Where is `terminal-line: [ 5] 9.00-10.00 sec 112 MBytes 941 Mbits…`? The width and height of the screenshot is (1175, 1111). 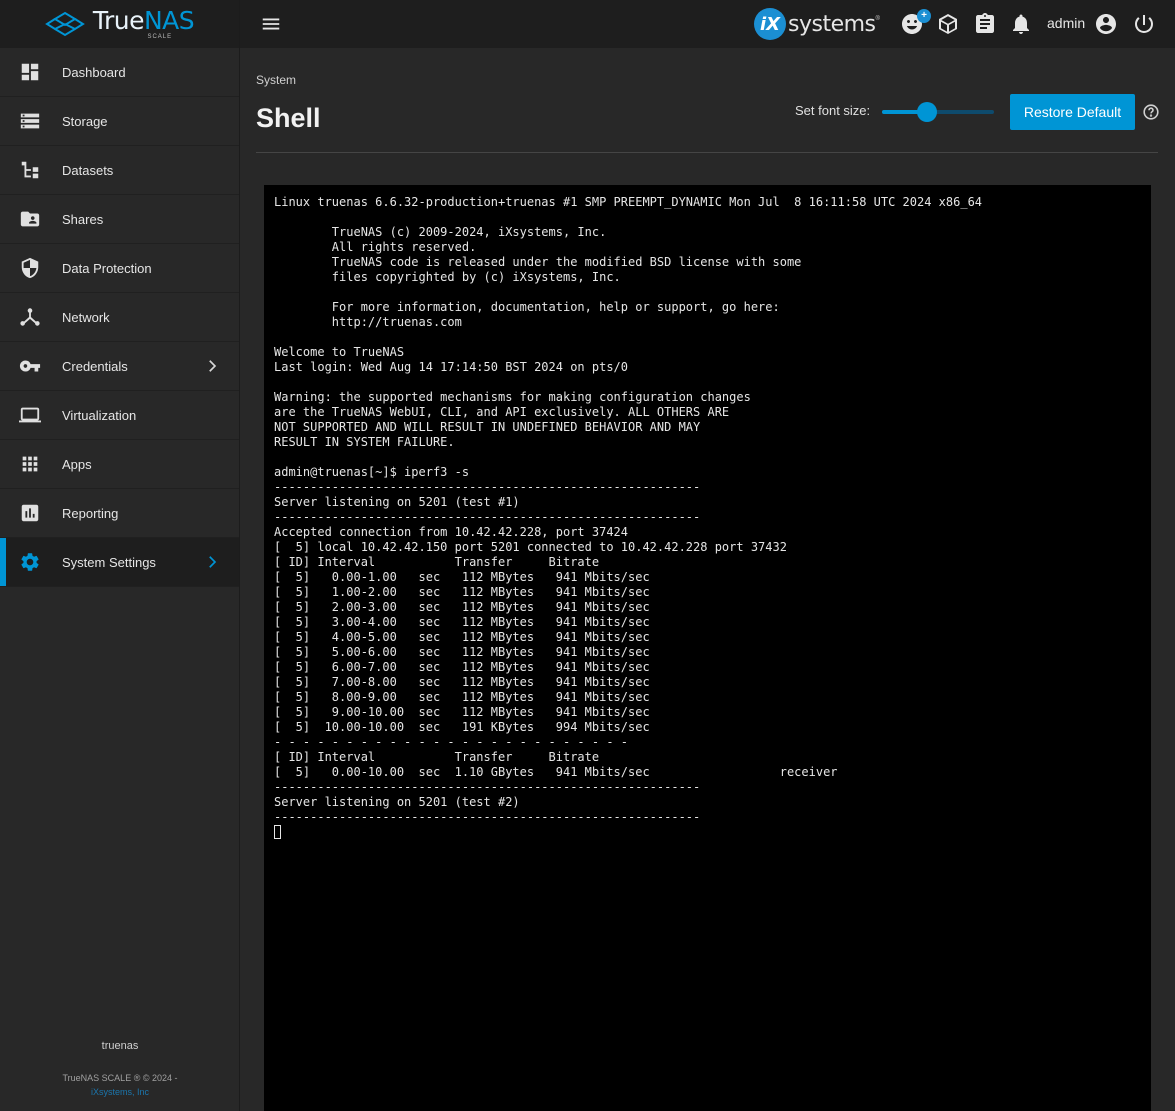 terminal-line: [ 5] 9.00-10.00 sec 112 MBytes 941 Mbits… is located at coordinates (462, 712).